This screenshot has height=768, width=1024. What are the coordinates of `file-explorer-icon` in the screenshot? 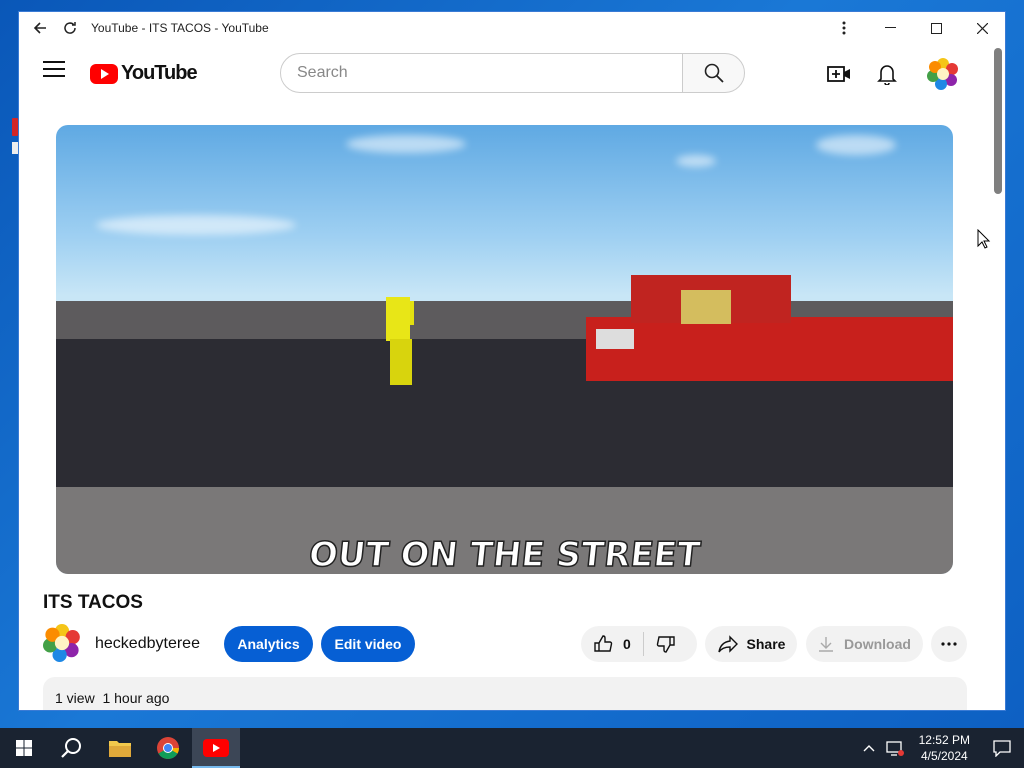 It's located at (120, 749).